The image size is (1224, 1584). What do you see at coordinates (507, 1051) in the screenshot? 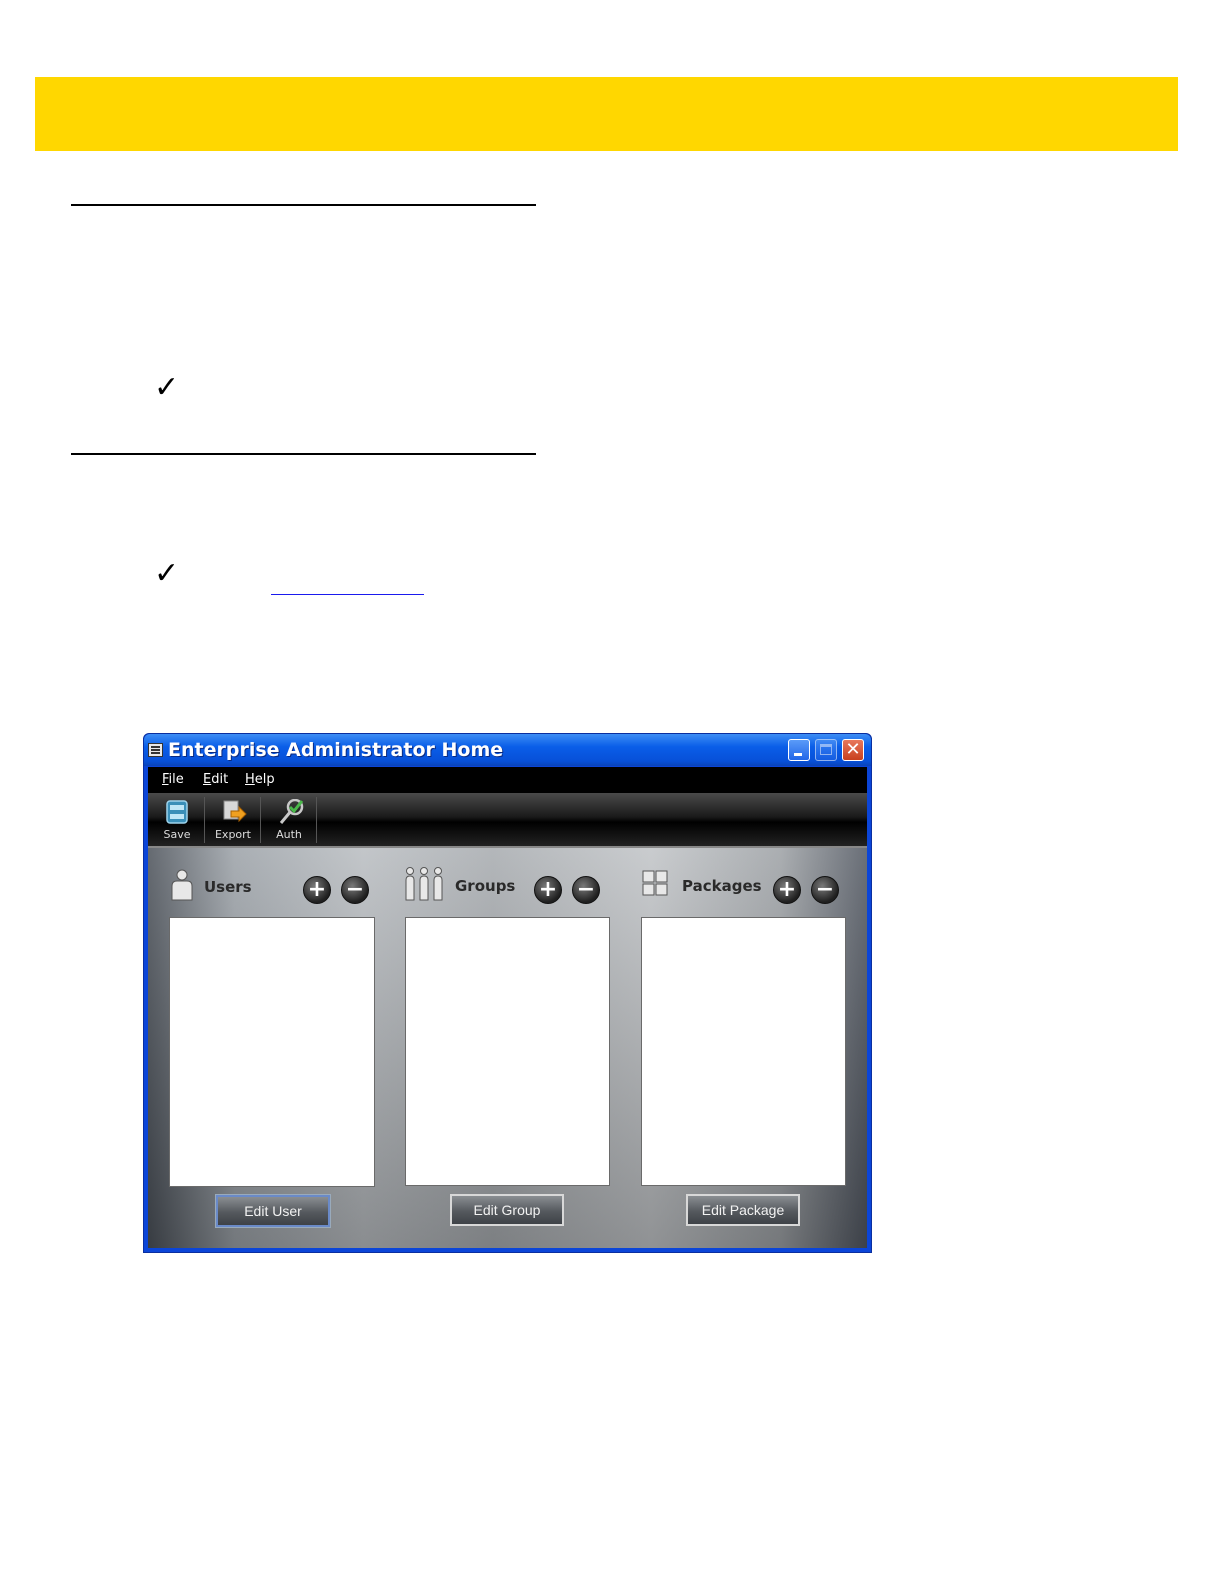
I see `groups-list` at bounding box center [507, 1051].